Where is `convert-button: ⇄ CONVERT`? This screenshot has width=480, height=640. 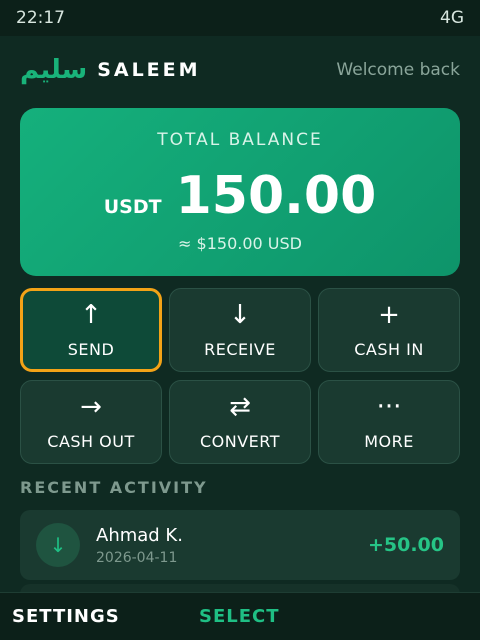
convert-button: ⇄ CONVERT is located at coordinates (240, 422).